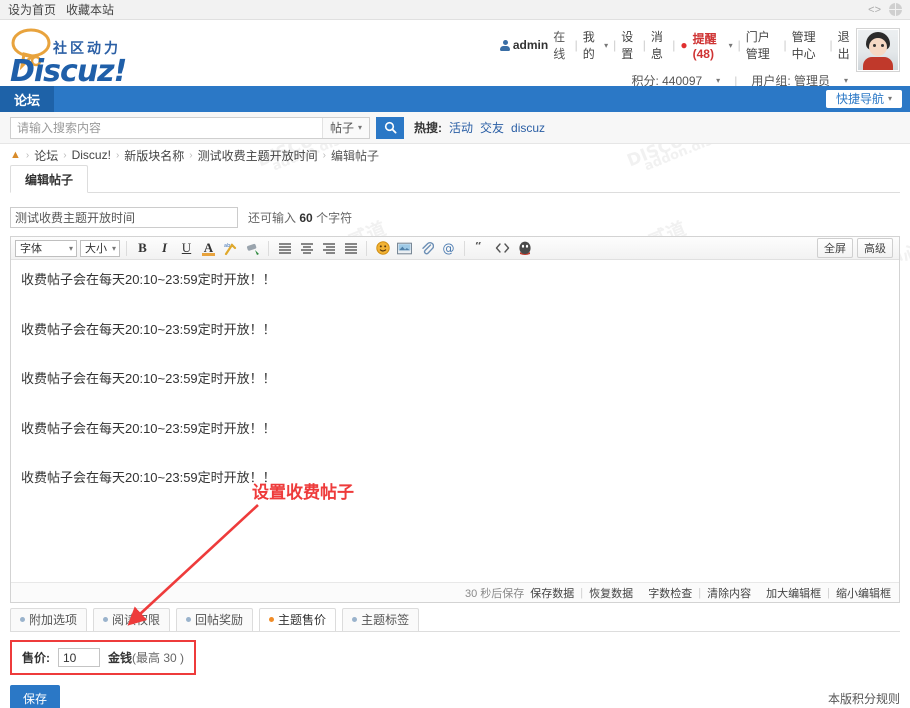 The height and width of the screenshot is (708, 910). What do you see at coordinates (35, 696) in the screenshot?
I see `save-button: 保存` at bounding box center [35, 696].